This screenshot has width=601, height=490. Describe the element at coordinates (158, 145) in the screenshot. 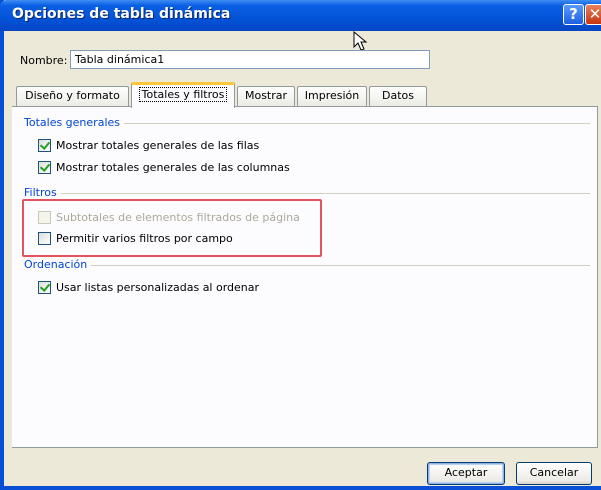

I see `checkbox-label: Mostrar totales generales de las filas` at that location.